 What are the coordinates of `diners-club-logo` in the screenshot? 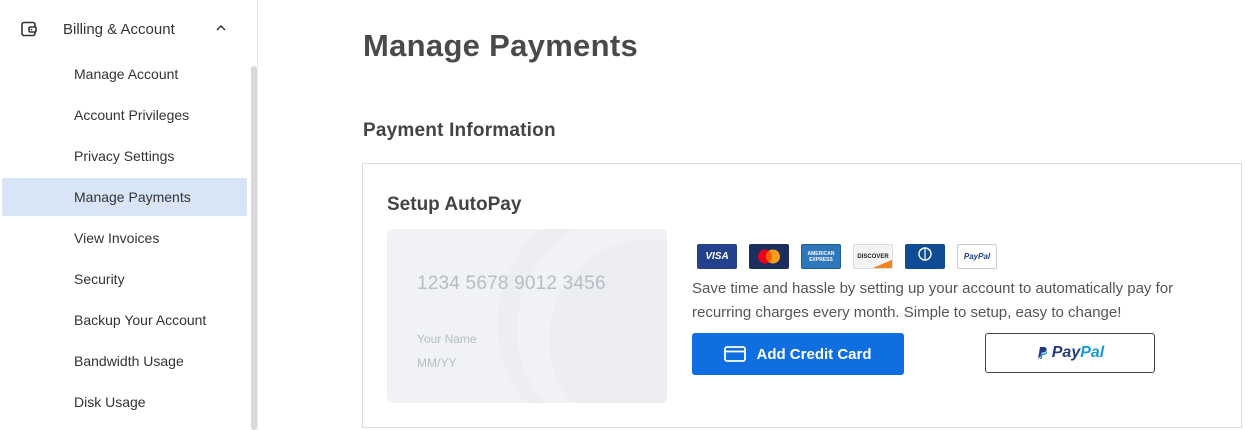 It's located at (925, 256).